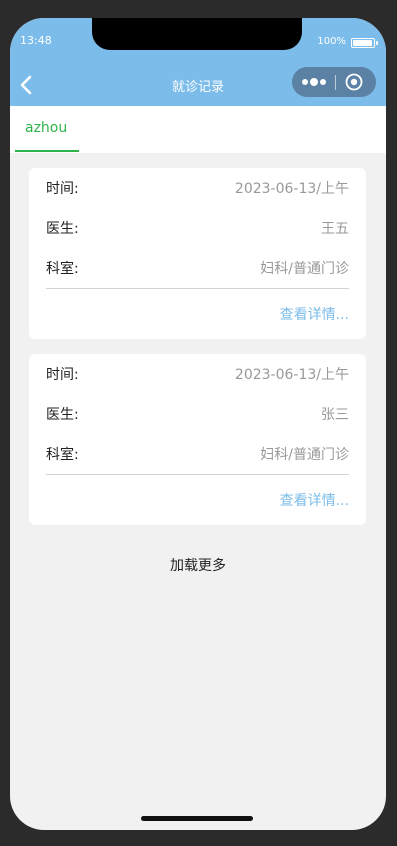 The image size is (397, 846). Describe the element at coordinates (363, 43) in the screenshot. I see `battery-icon` at that location.